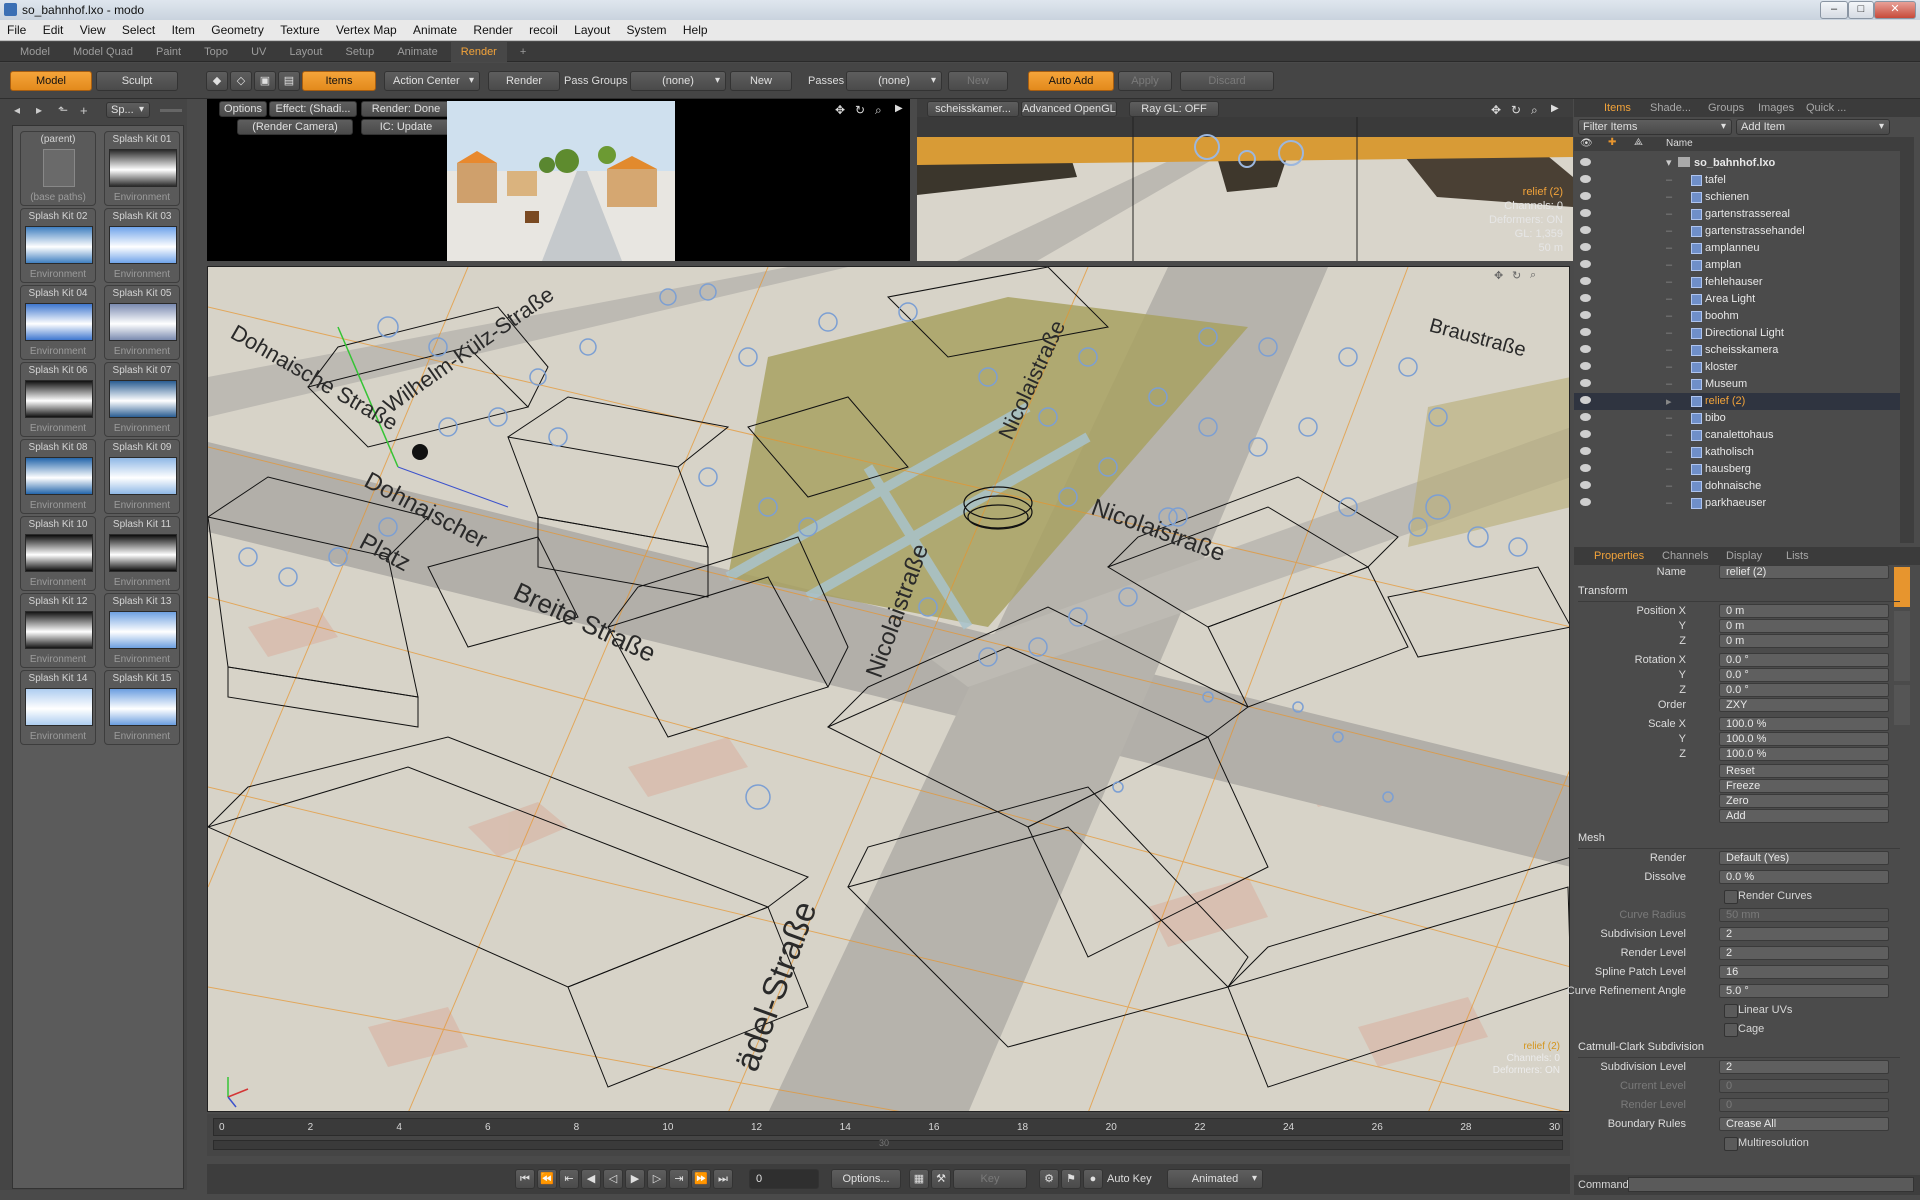 The width and height of the screenshot is (1920, 1200). I want to click on minimize-button: –, so click(1834, 10).